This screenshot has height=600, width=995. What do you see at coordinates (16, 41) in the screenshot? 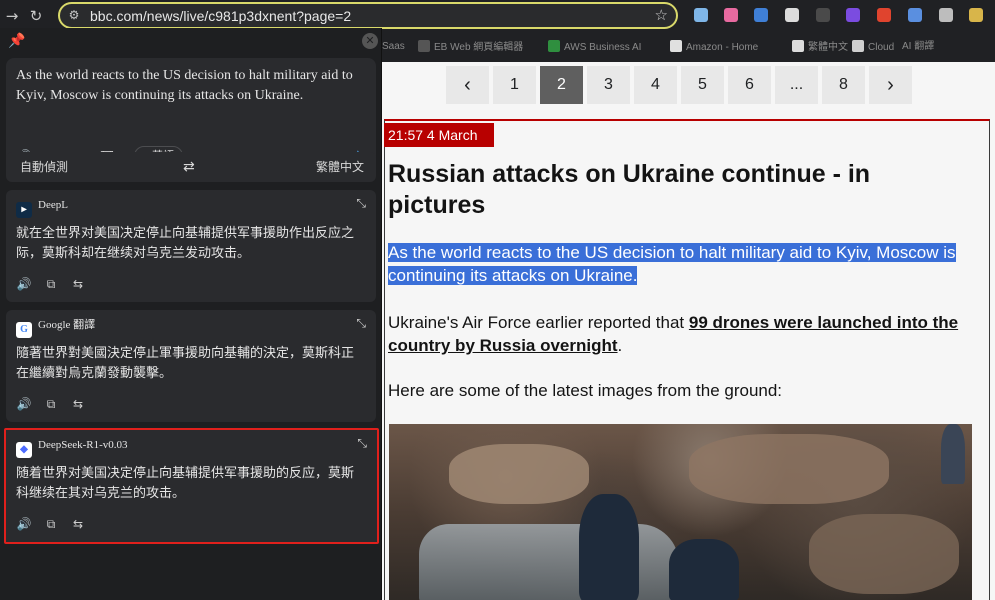
I see `pin-icon: 📌` at bounding box center [16, 41].